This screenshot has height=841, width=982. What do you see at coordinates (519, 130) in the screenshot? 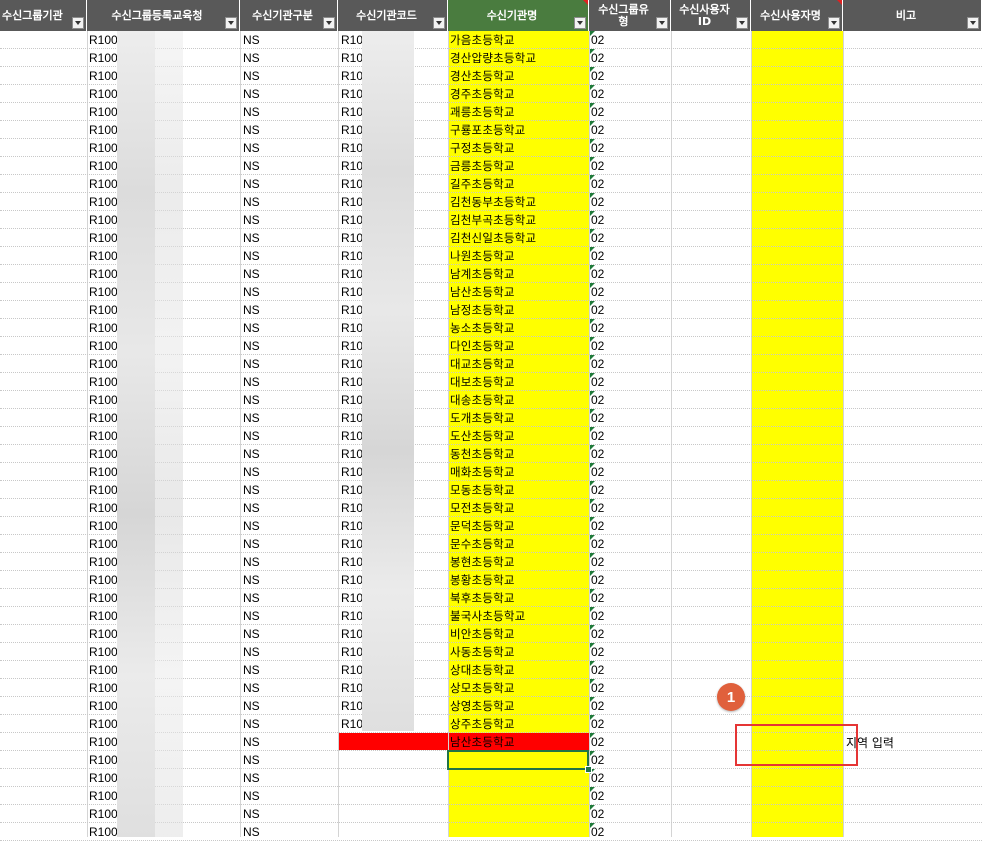
I see `cell-org-name: 구룡포초등학교` at bounding box center [519, 130].